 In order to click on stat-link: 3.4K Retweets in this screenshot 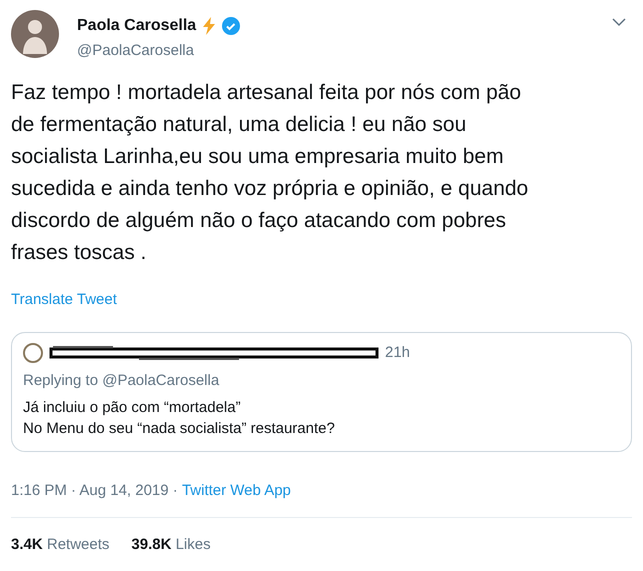, I will do `click(60, 545)`.